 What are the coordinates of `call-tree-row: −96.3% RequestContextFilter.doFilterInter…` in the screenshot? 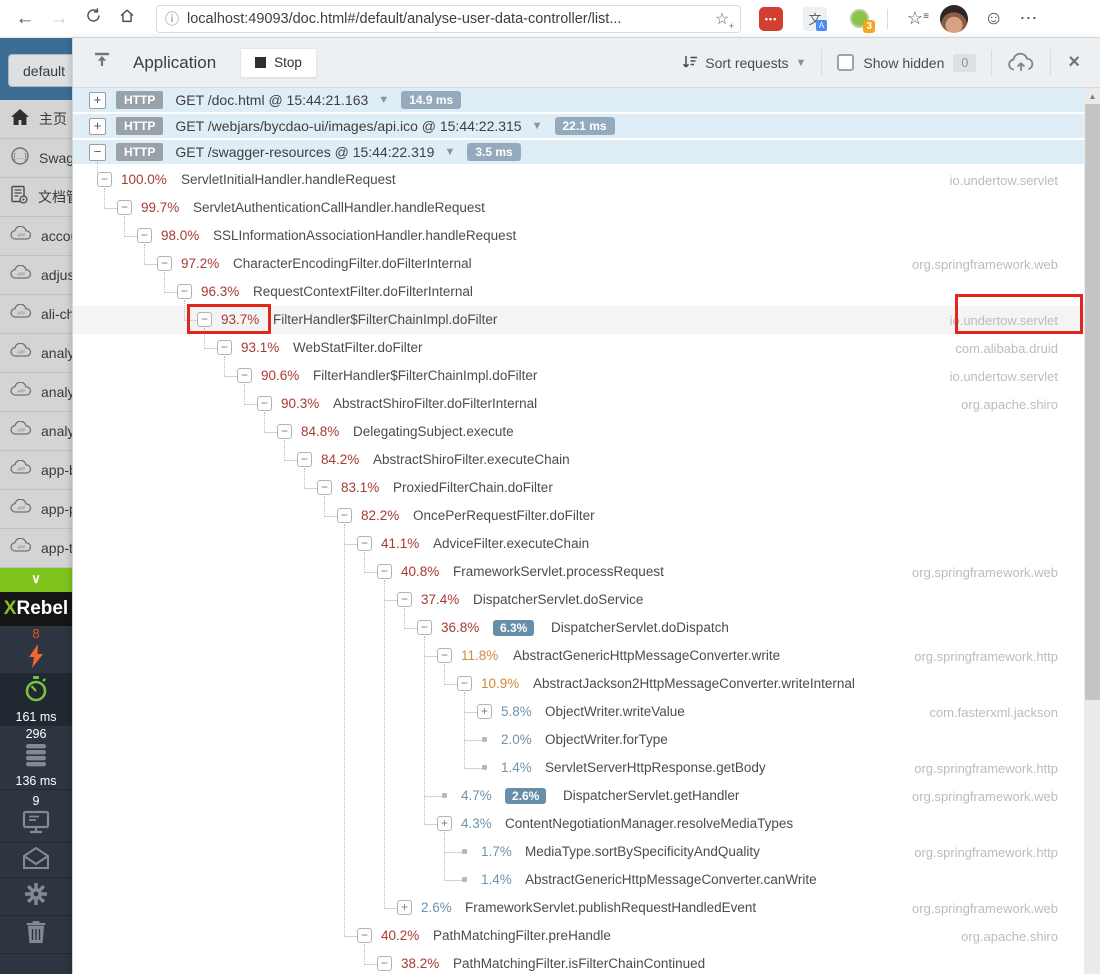 It's located at (578, 292).